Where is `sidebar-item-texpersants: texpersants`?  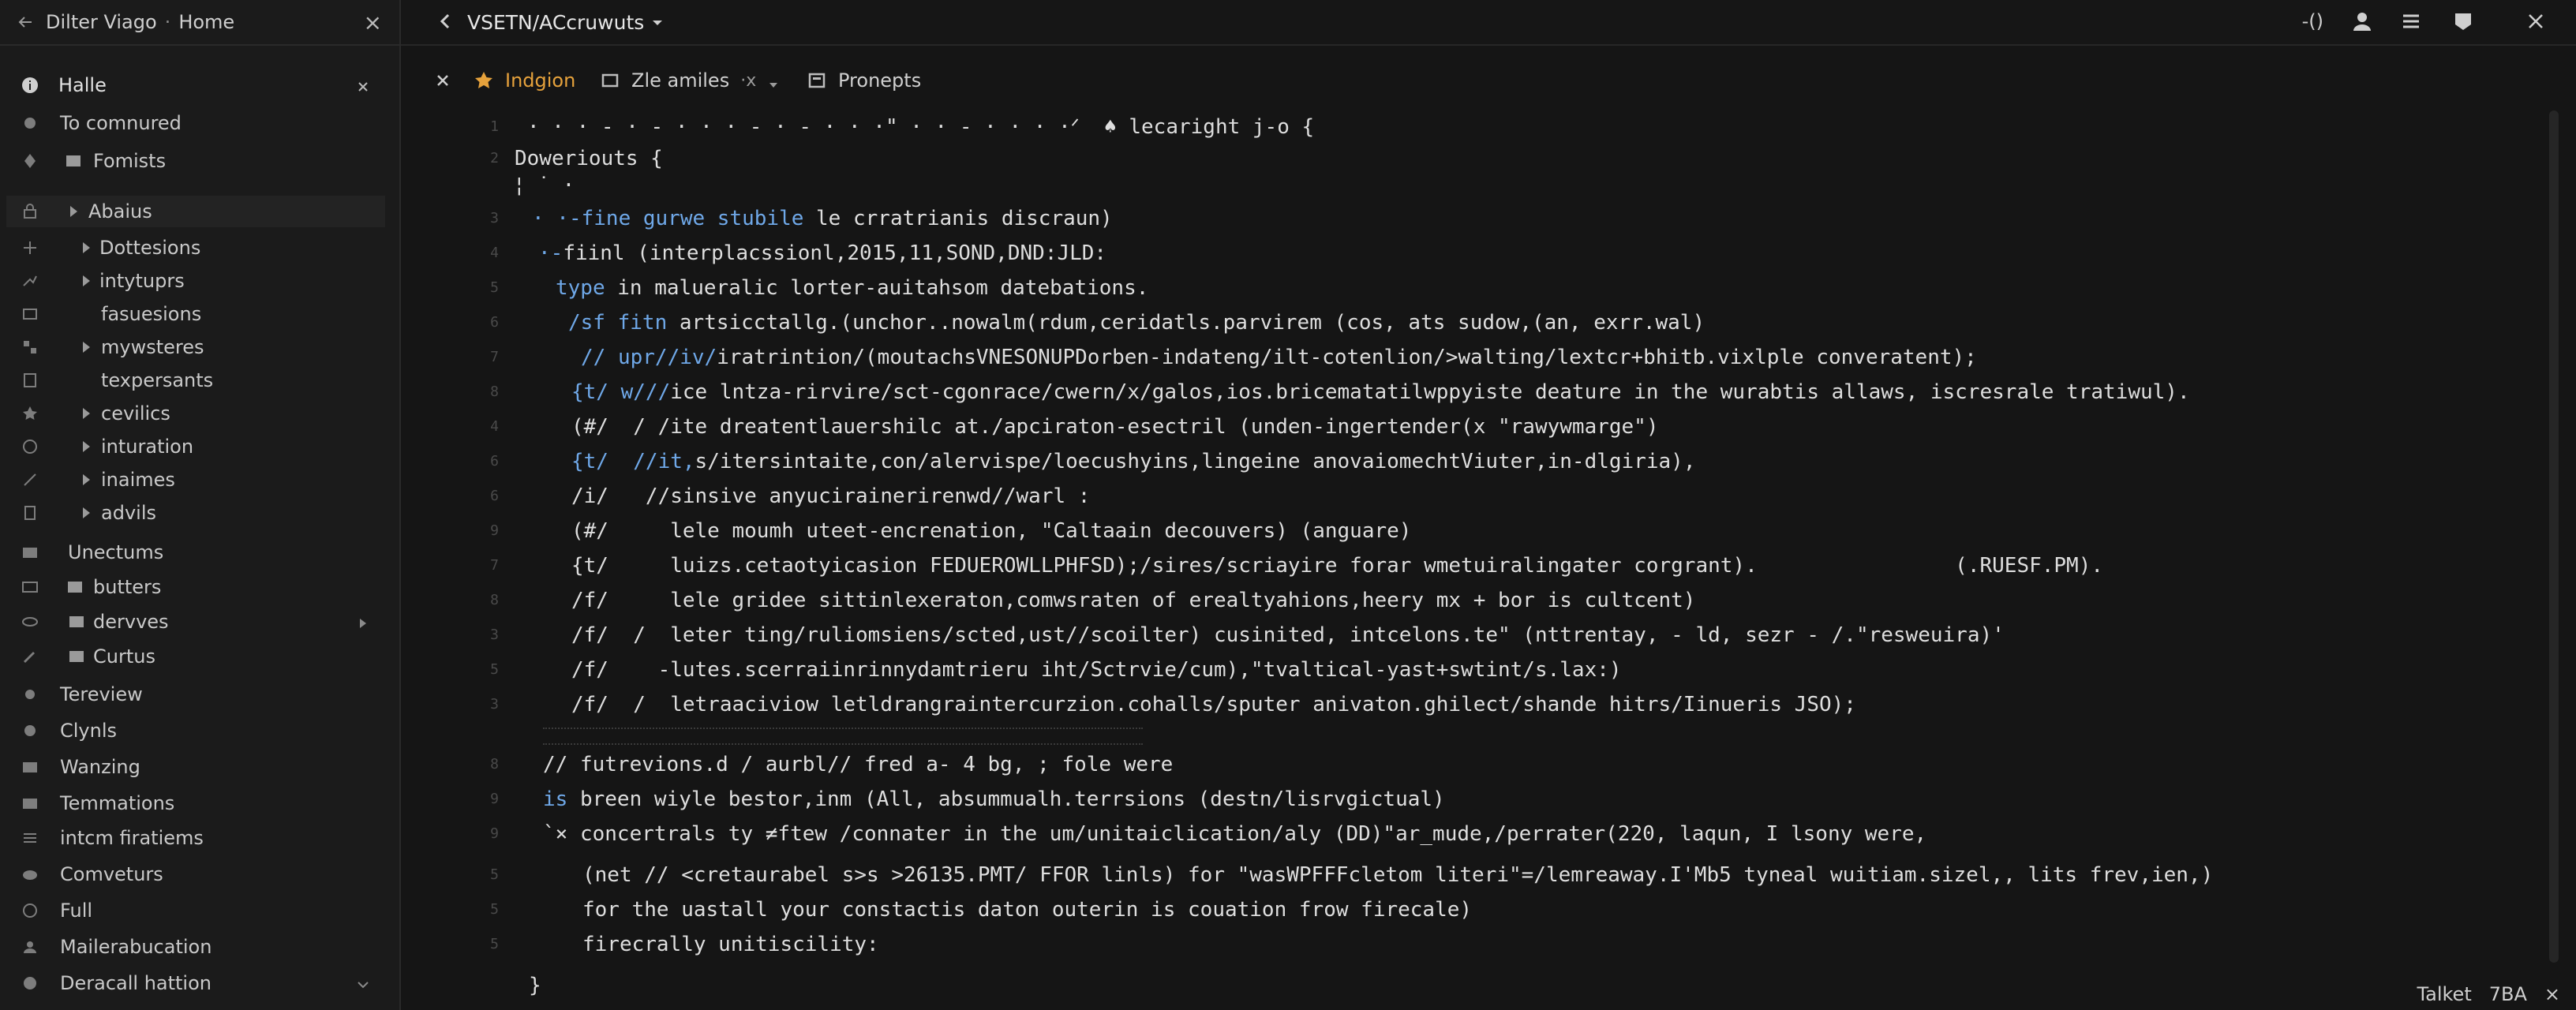
sidebar-item-texpersants: texpersants is located at coordinates (193, 380).